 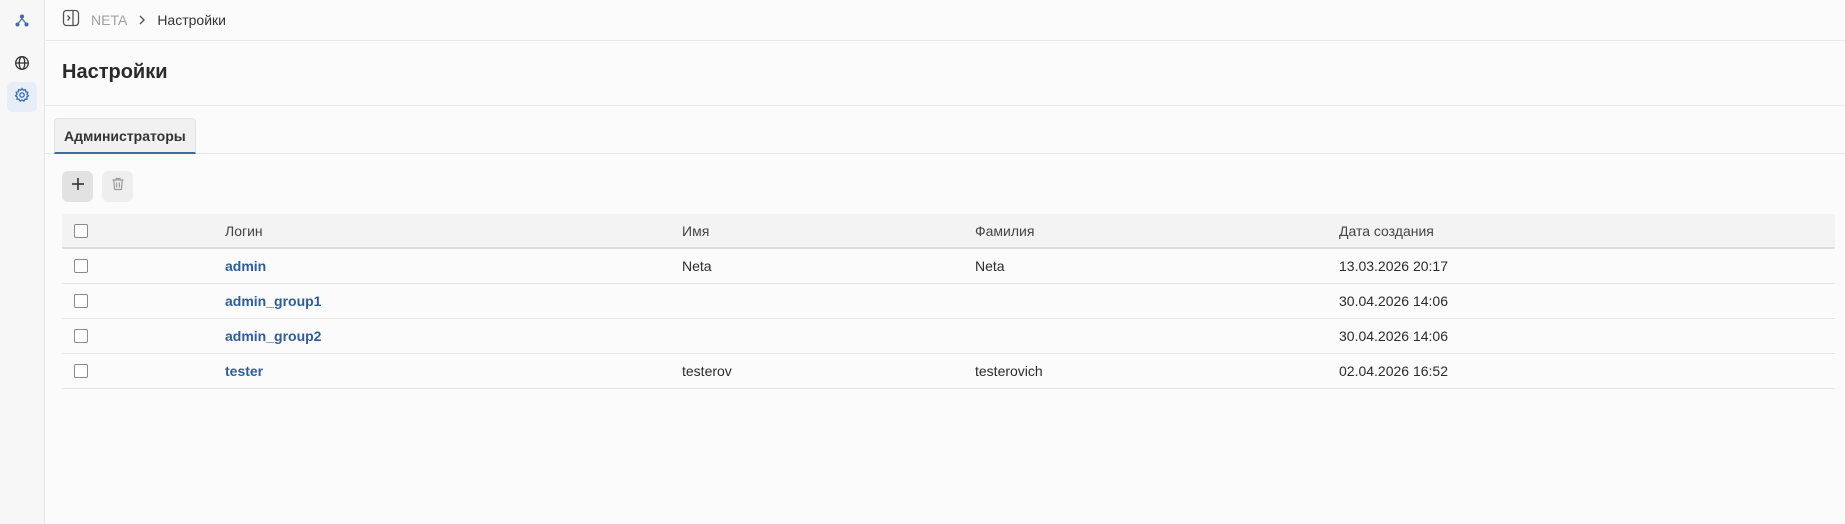 What do you see at coordinates (244, 371) in the screenshot?
I see `login-link: tester` at bounding box center [244, 371].